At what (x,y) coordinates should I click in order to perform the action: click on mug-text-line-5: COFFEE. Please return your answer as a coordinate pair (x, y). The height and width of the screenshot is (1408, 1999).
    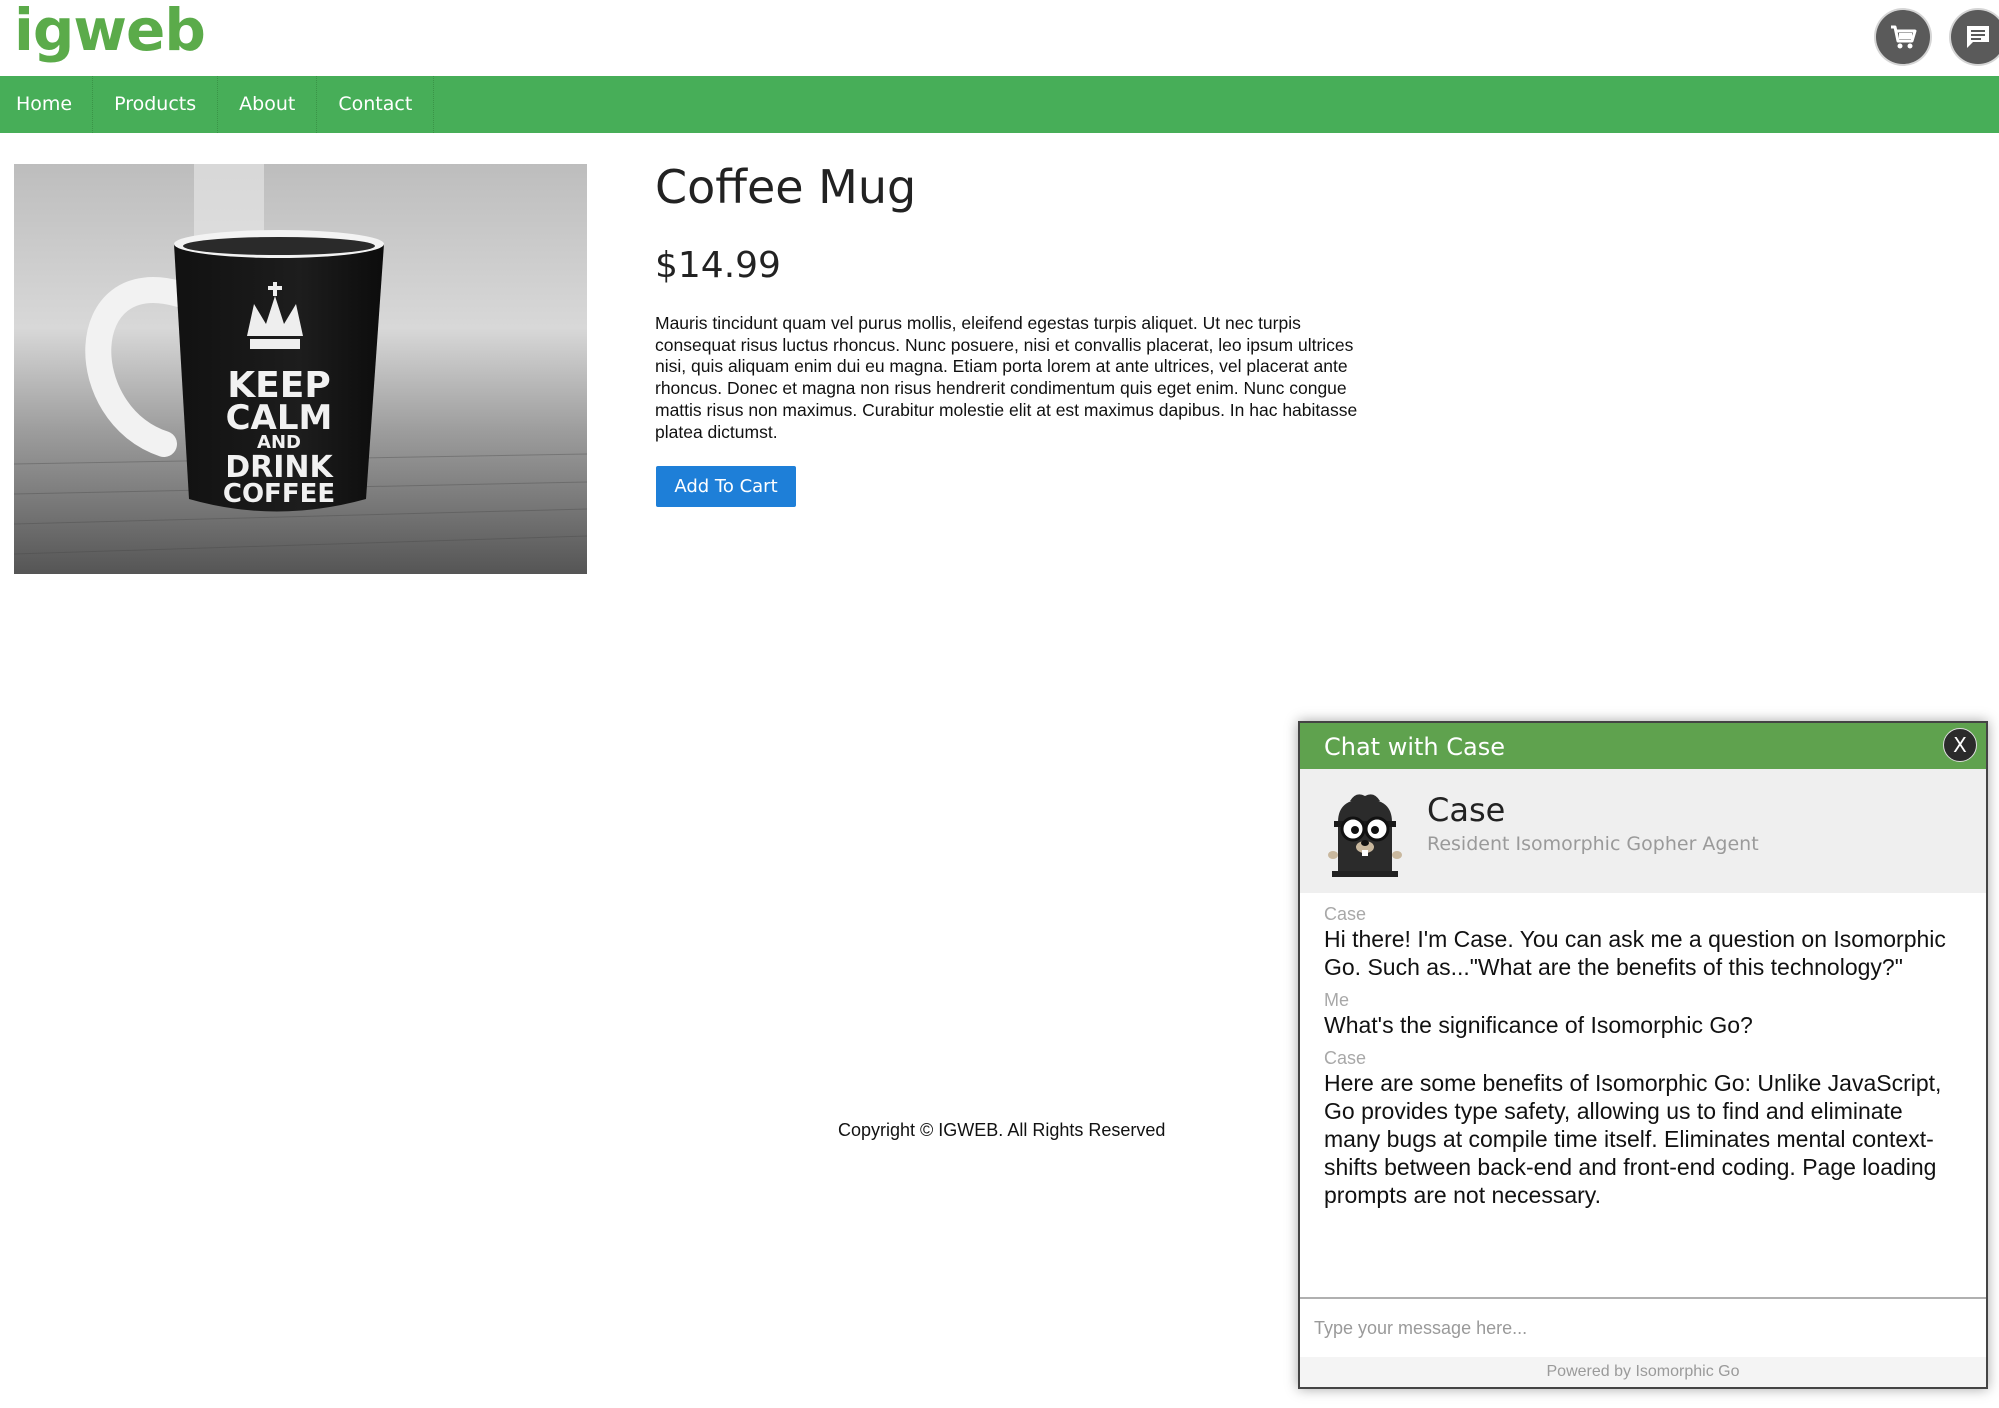
    Looking at the image, I should click on (279, 494).